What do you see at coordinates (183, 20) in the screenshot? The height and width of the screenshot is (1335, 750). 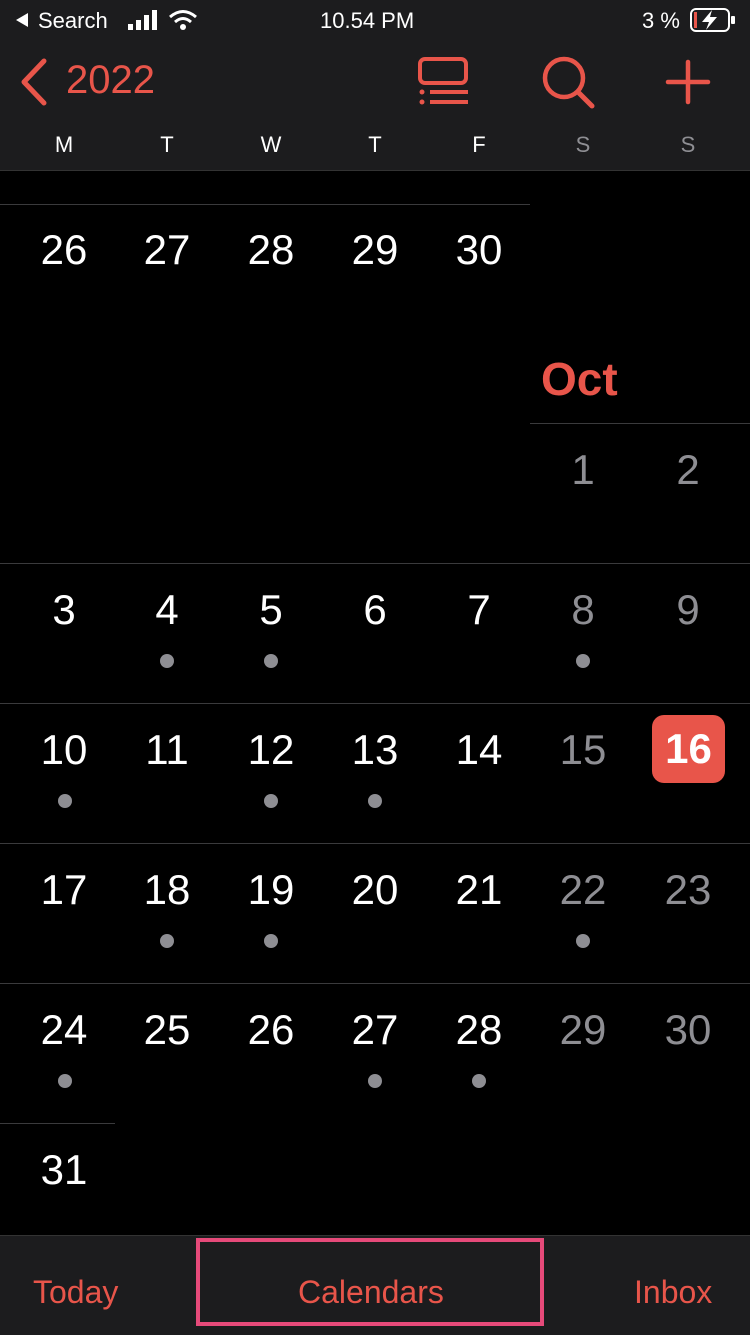 I see `wifi-icon` at bounding box center [183, 20].